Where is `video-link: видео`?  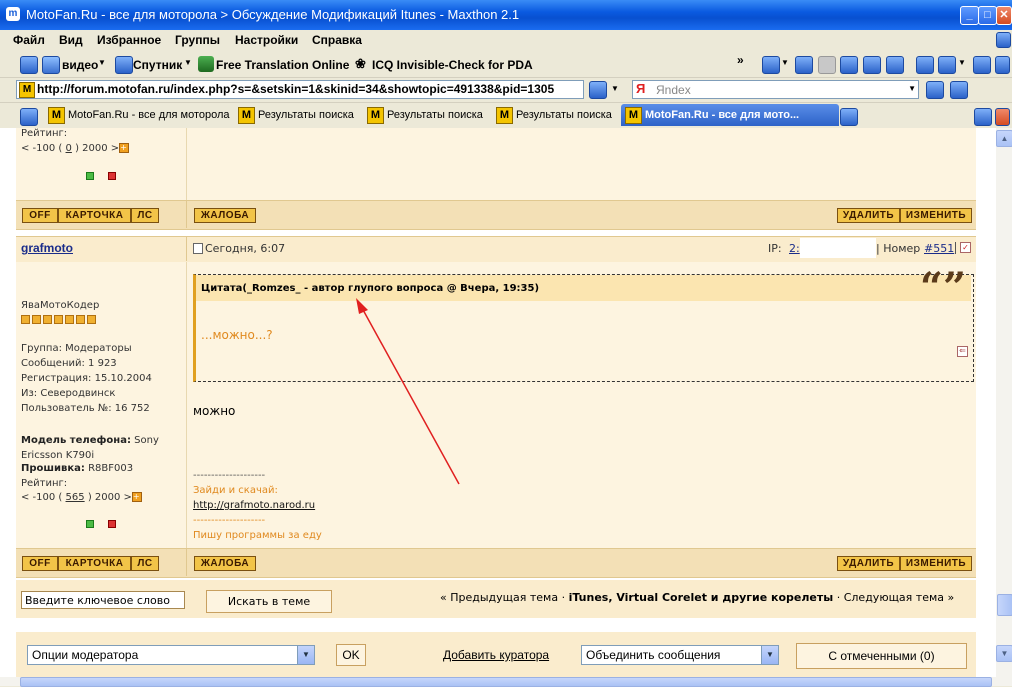
video-link: видео is located at coordinates (80, 65).